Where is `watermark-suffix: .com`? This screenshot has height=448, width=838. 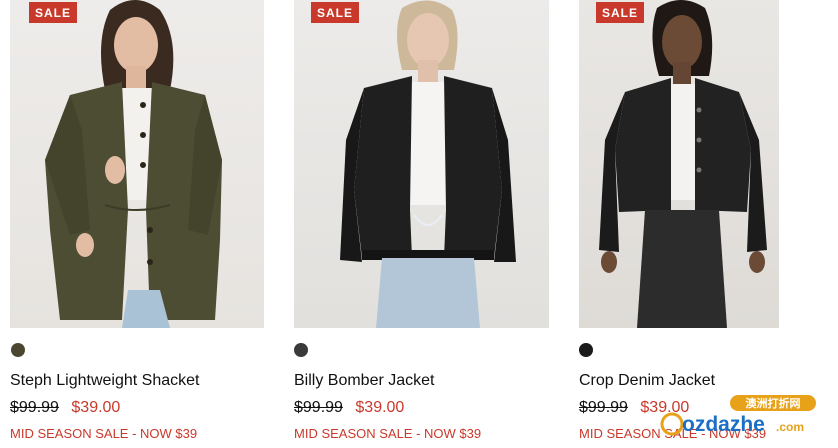 watermark-suffix: .com is located at coordinates (790, 427).